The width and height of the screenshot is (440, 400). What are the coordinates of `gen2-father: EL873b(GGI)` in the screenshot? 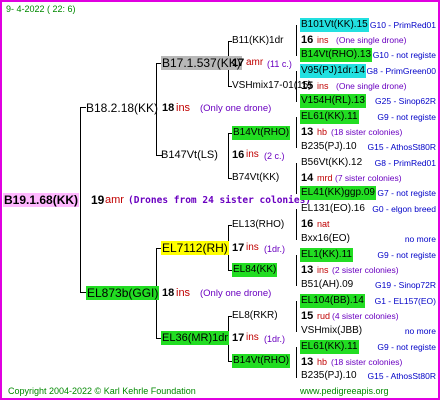 It's located at (123, 293).